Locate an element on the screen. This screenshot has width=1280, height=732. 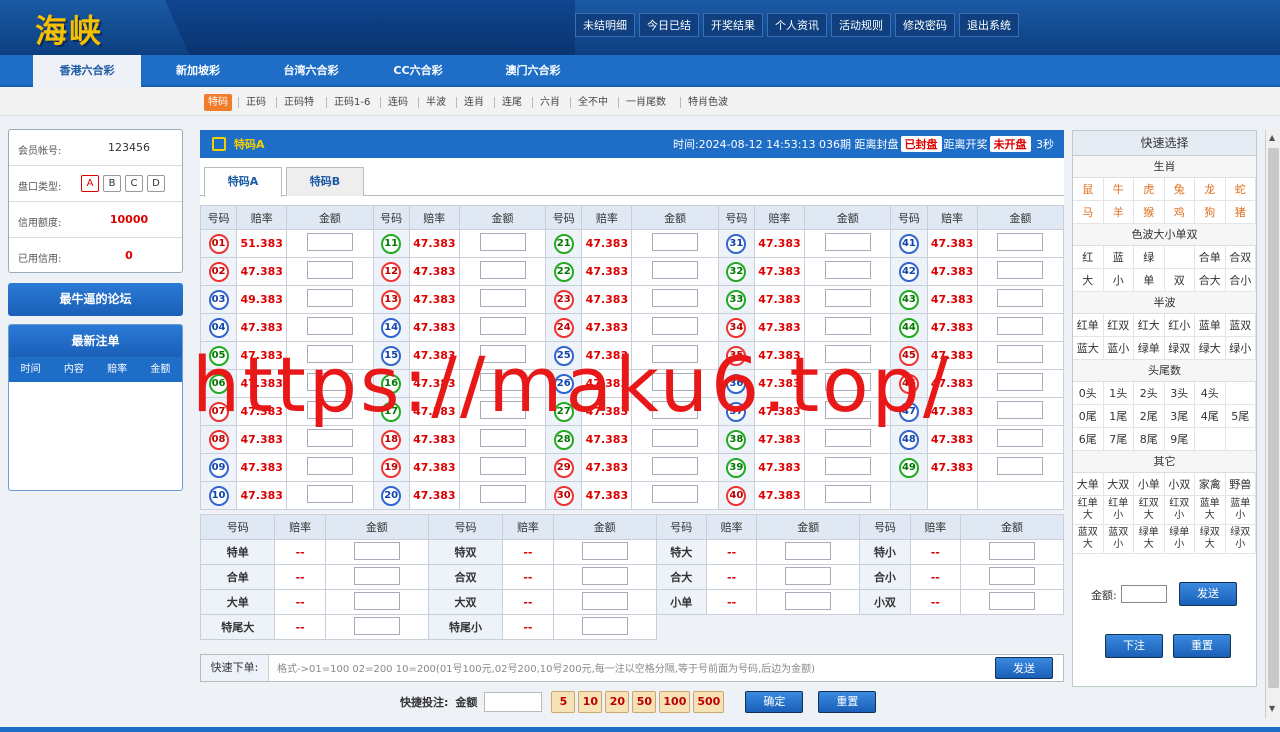
fast-chip-button: 500 is located at coordinates (709, 702).